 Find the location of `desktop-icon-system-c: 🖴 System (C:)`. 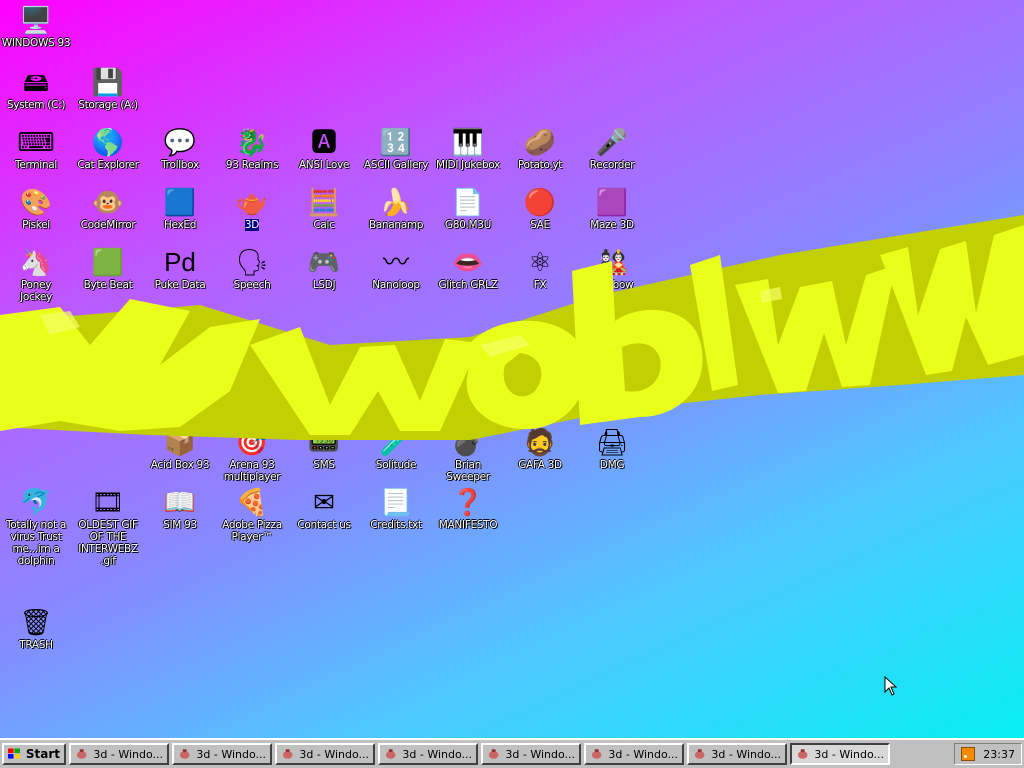

desktop-icon-system-c: 🖴 System (C:) is located at coordinates (36, 95).